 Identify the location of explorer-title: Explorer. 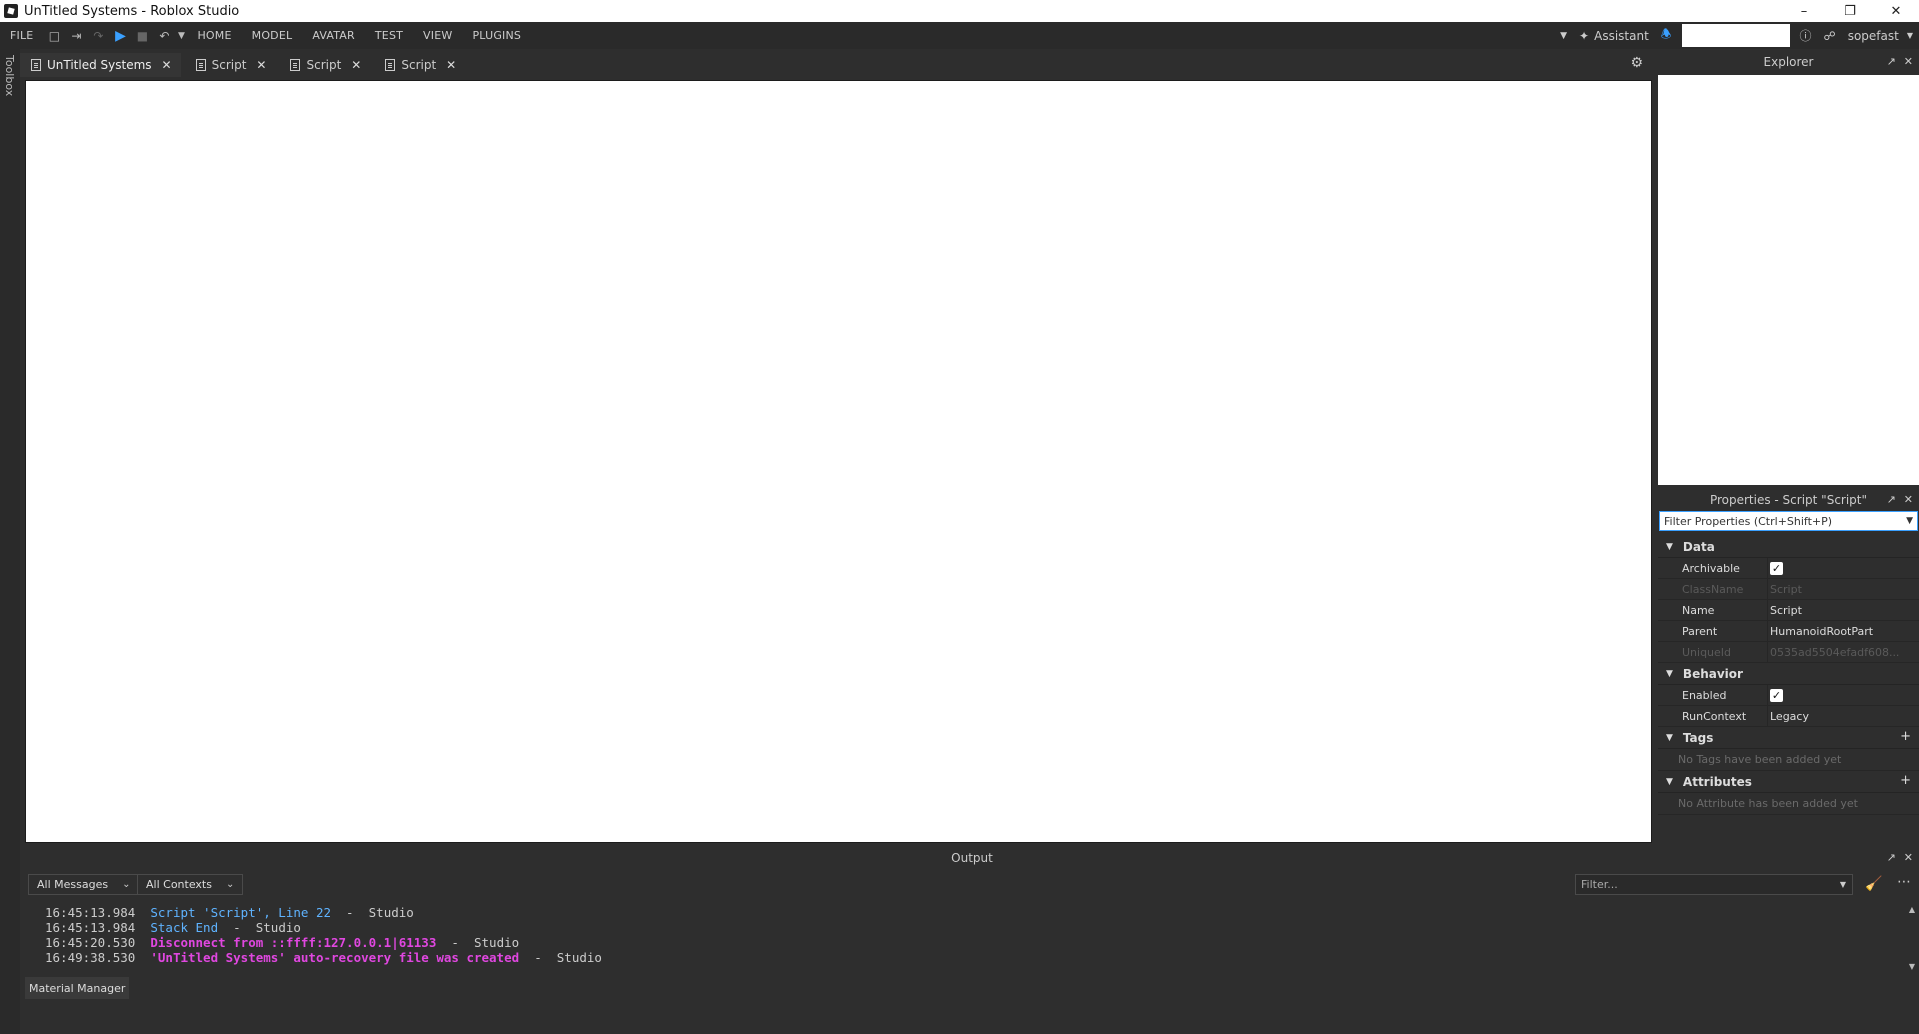
(1788, 62).